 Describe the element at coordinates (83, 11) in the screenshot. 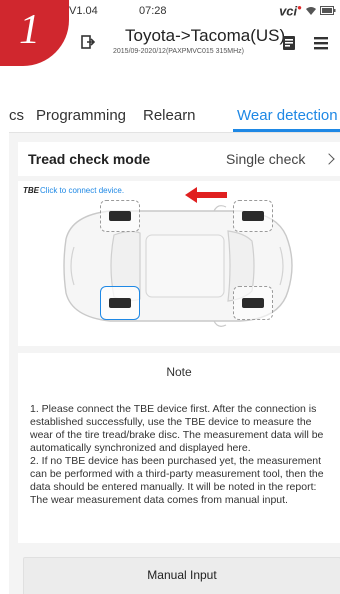

I see `version-text: V1.04` at that location.